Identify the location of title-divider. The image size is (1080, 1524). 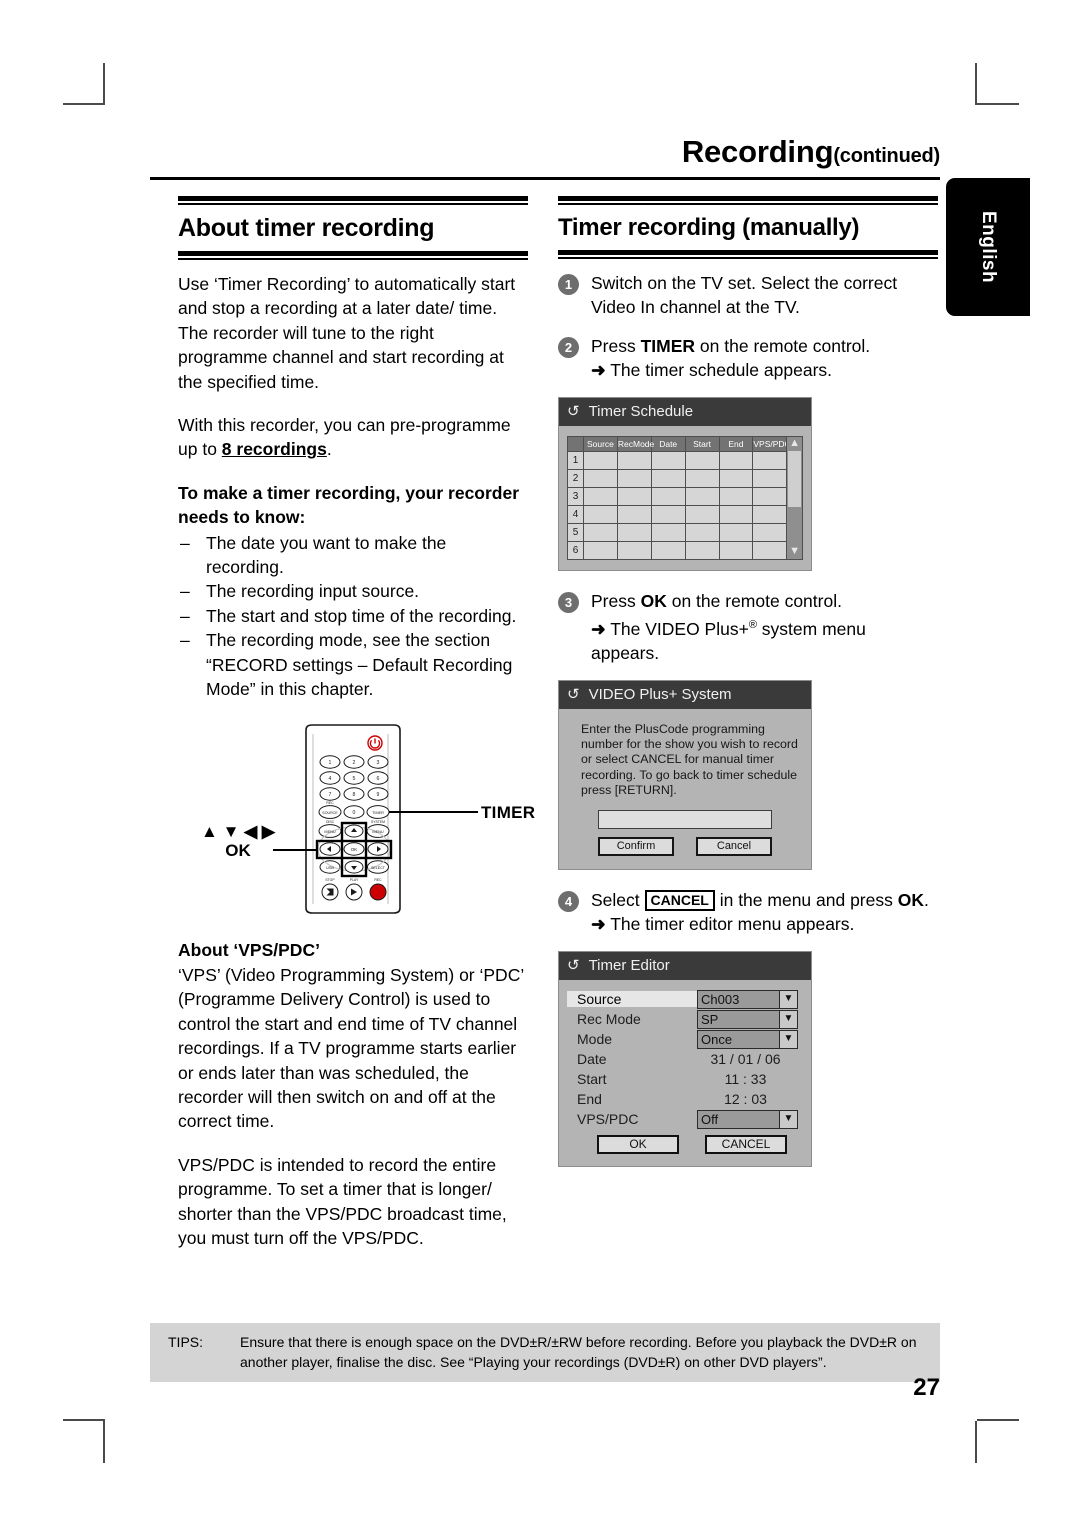
(545, 178).